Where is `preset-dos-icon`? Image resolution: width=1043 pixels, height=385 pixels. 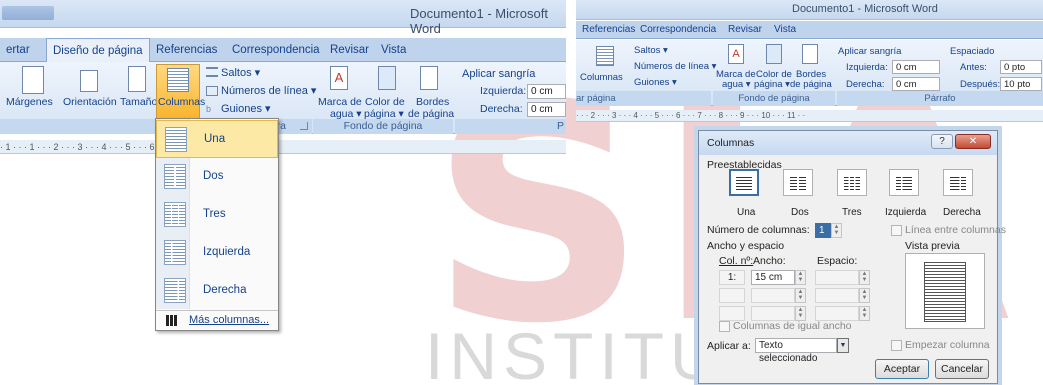 preset-dos-icon is located at coordinates (798, 182).